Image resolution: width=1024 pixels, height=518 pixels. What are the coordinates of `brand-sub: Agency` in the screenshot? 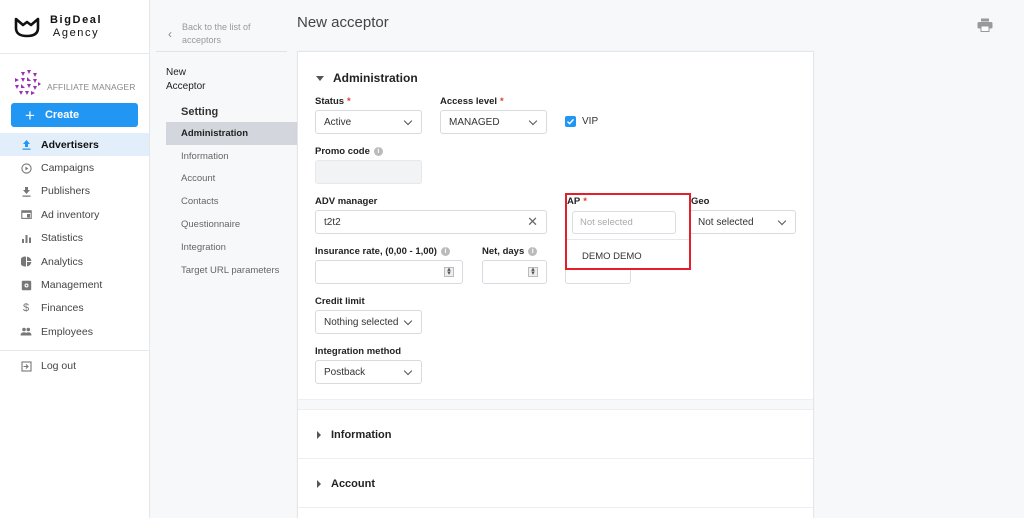 It's located at (76, 32).